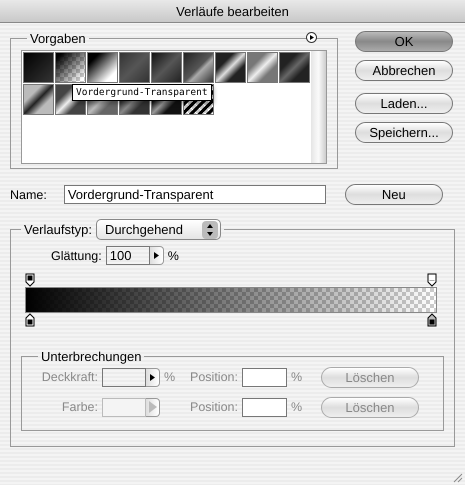  I want to click on tooltip: Vordergrund-Transparent, so click(142, 92).